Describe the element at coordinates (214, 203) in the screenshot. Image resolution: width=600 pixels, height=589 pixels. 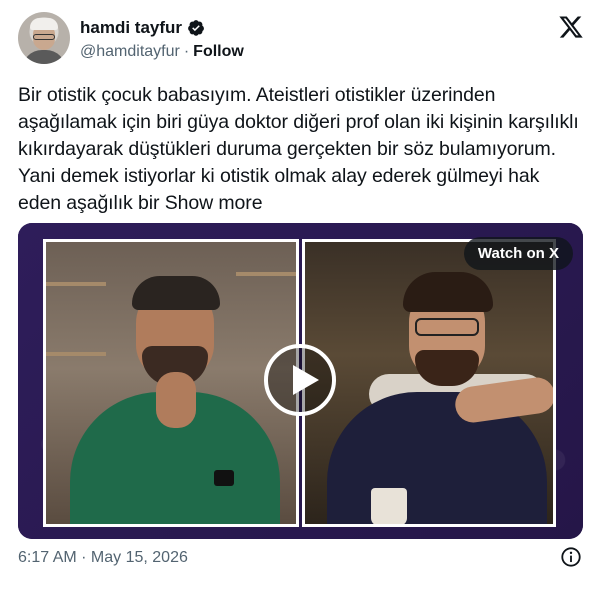
I see `show-more-link: Show more` at that location.